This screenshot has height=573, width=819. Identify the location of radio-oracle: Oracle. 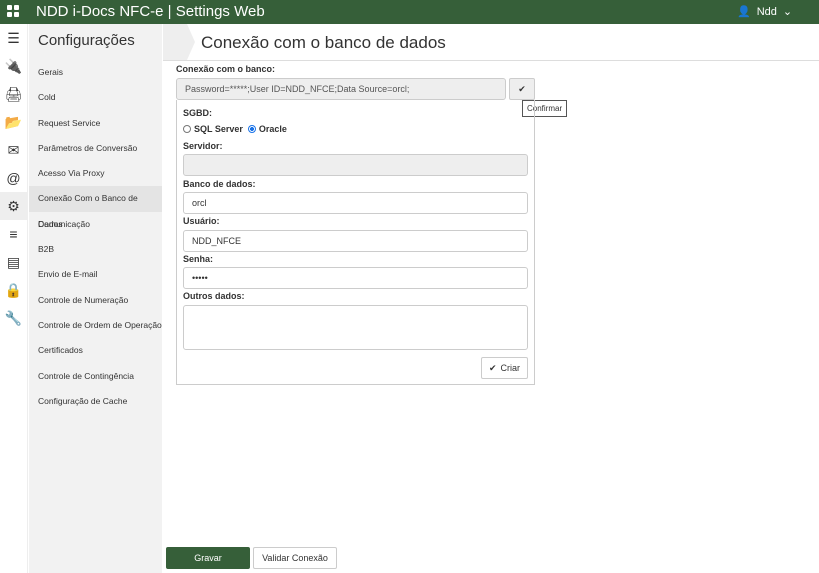
(267, 129).